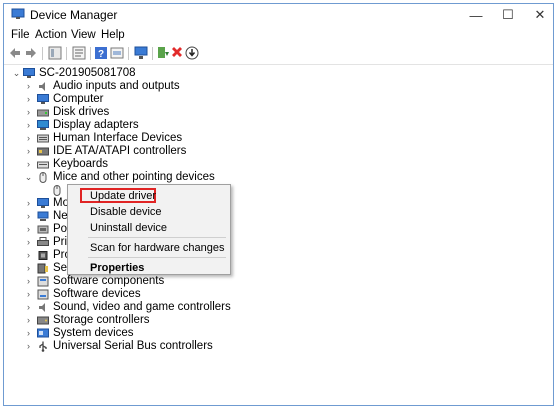 Image resolution: width=558 pixels, height=410 pixels. What do you see at coordinates (142, 307) in the screenshot?
I see `tree-item-label: Sound, video and game controllers` at bounding box center [142, 307].